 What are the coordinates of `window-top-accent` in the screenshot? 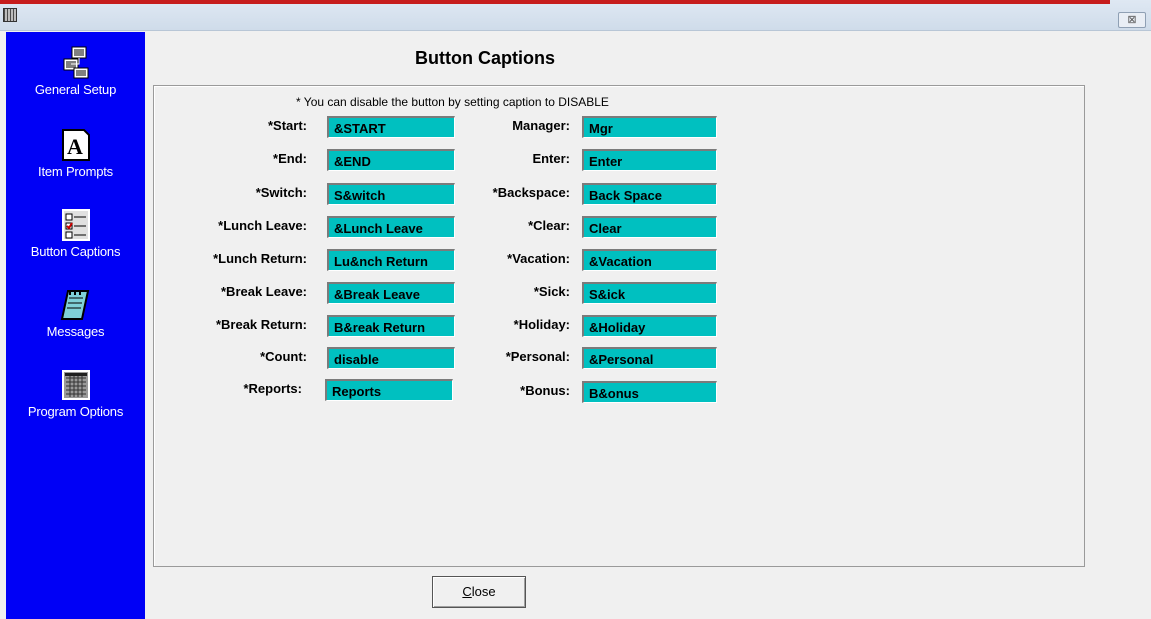 It's located at (555, 2).